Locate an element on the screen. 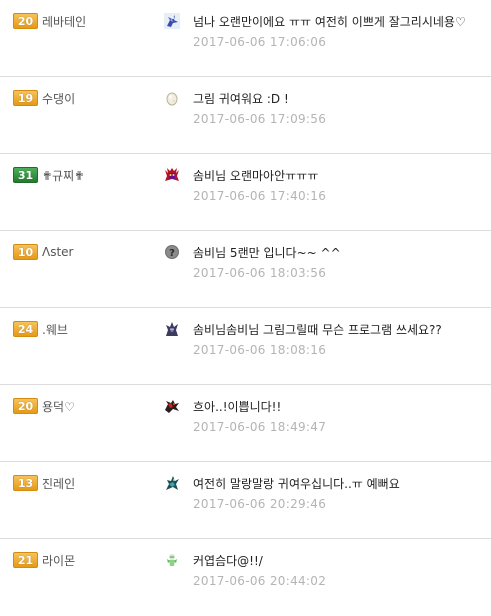  comment-timestamp: 2017-06-06 17:06:06 is located at coordinates (260, 42).